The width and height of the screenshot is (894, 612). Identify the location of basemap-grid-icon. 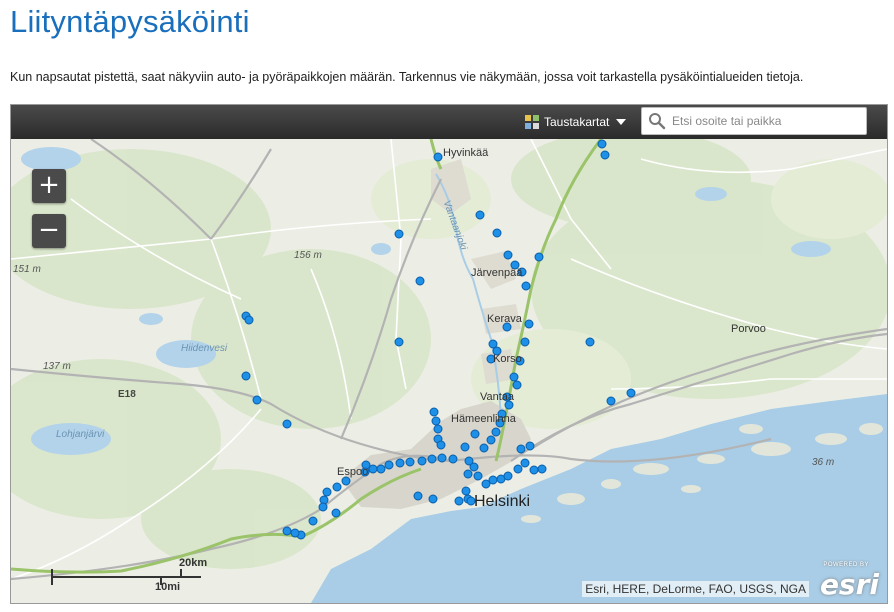
(532, 122).